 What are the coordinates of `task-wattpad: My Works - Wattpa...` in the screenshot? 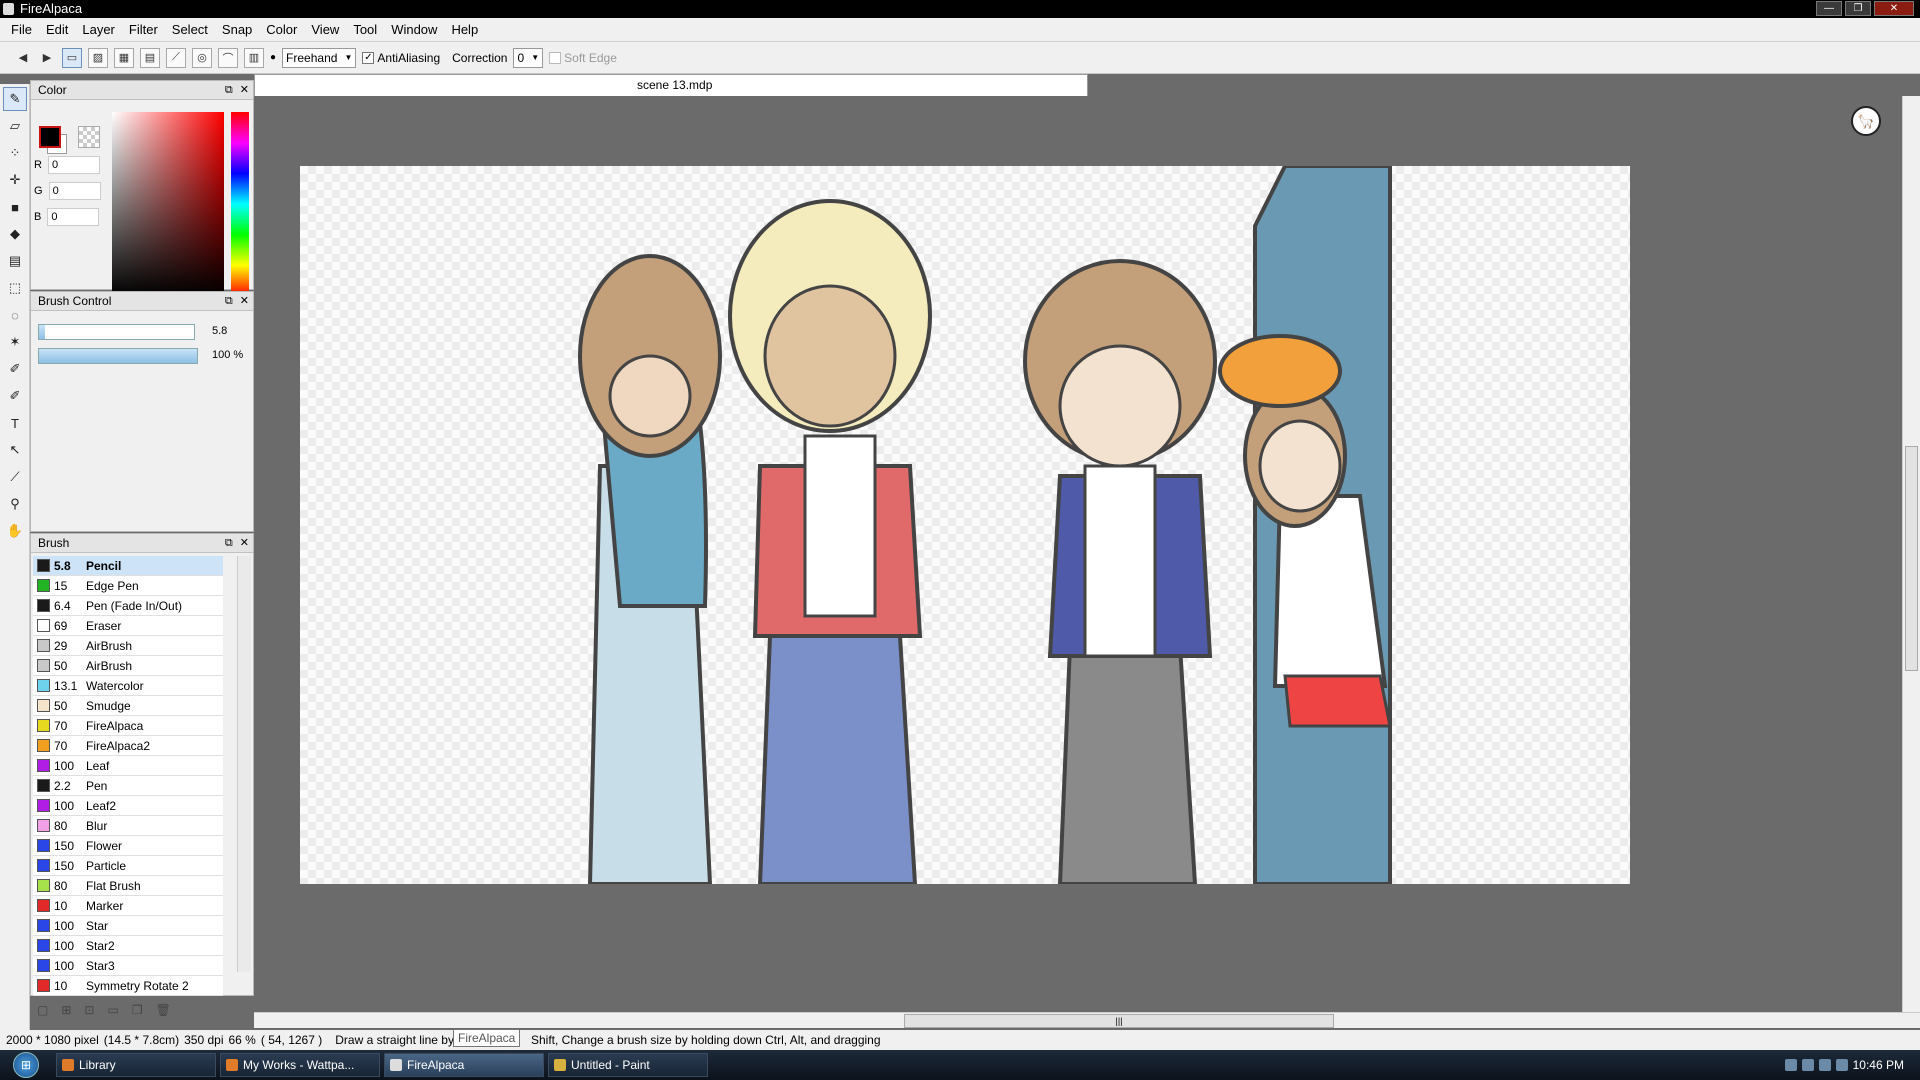 It's located at (300, 1065).